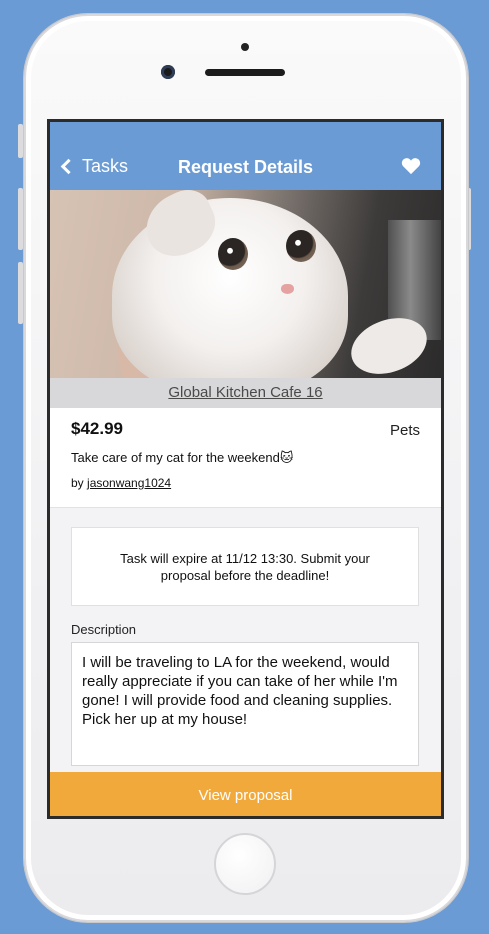  Describe the element at coordinates (129, 483) in the screenshot. I see `author-link: jasonwang1024` at that location.